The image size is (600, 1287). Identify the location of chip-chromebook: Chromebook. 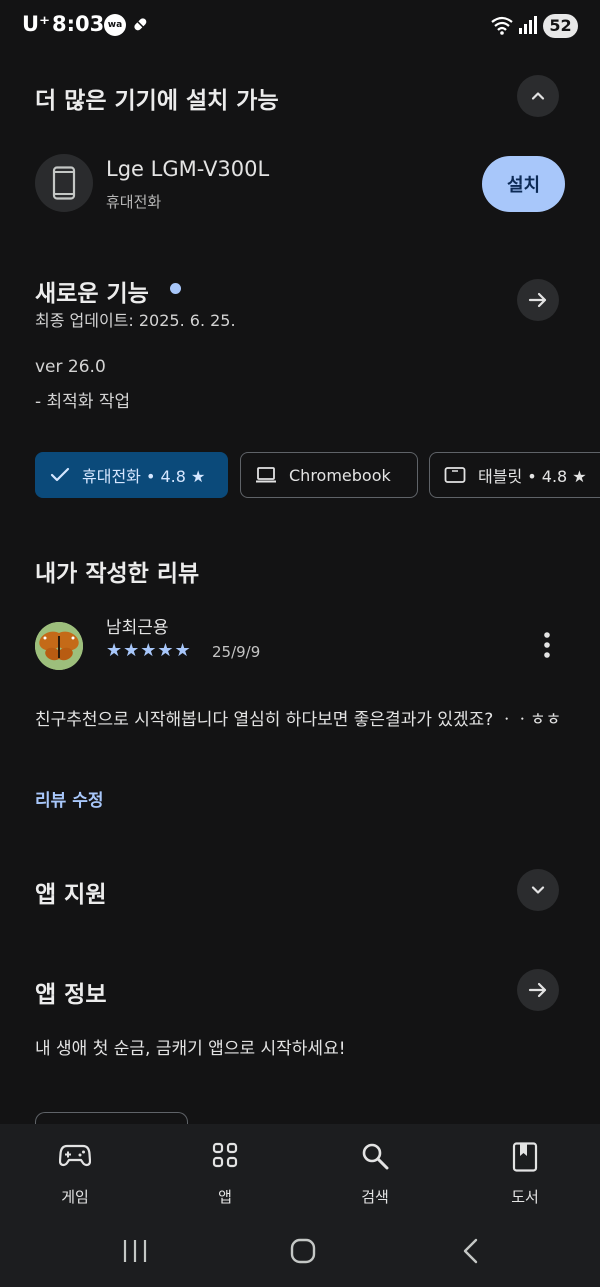
(329, 475).